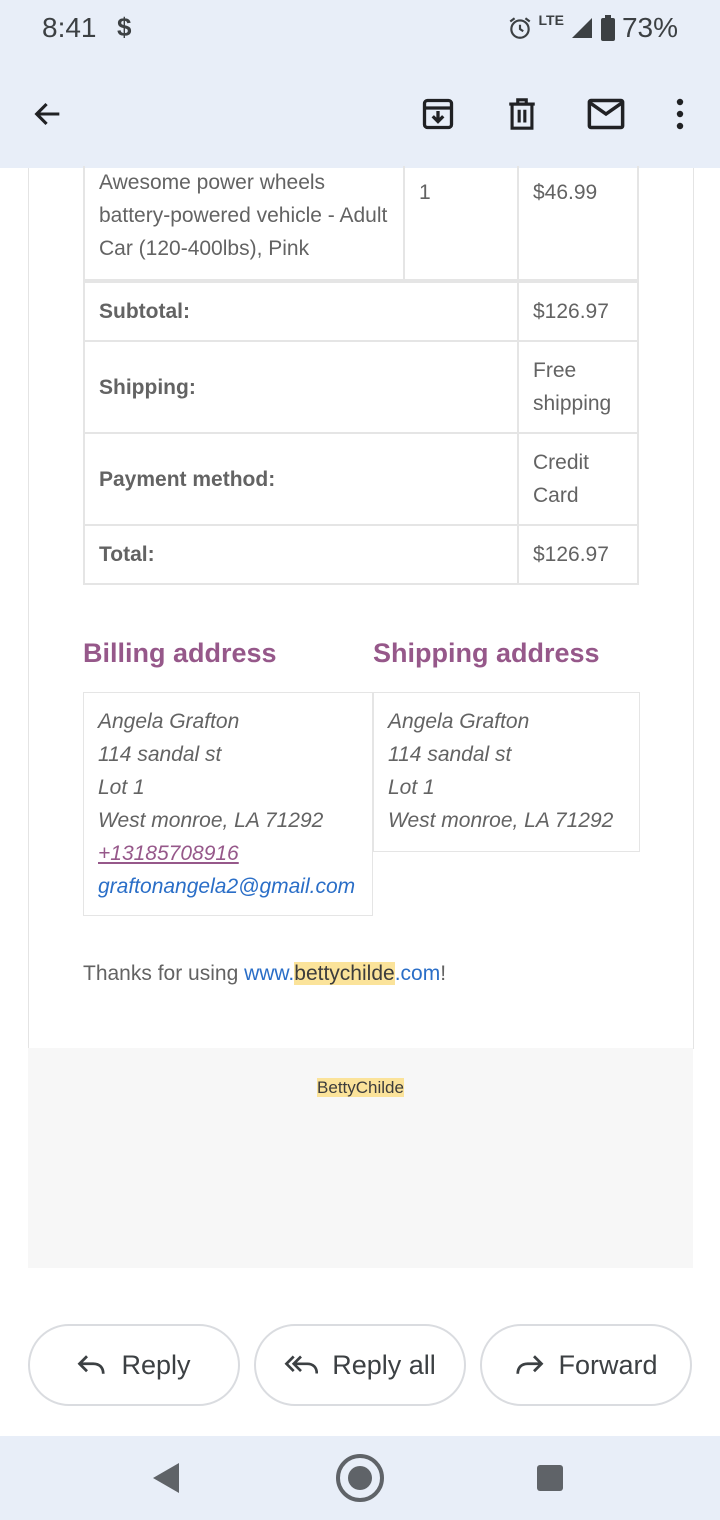 The width and height of the screenshot is (720, 1520). I want to click on shipping-address-heading: Shipping address, so click(486, 653).